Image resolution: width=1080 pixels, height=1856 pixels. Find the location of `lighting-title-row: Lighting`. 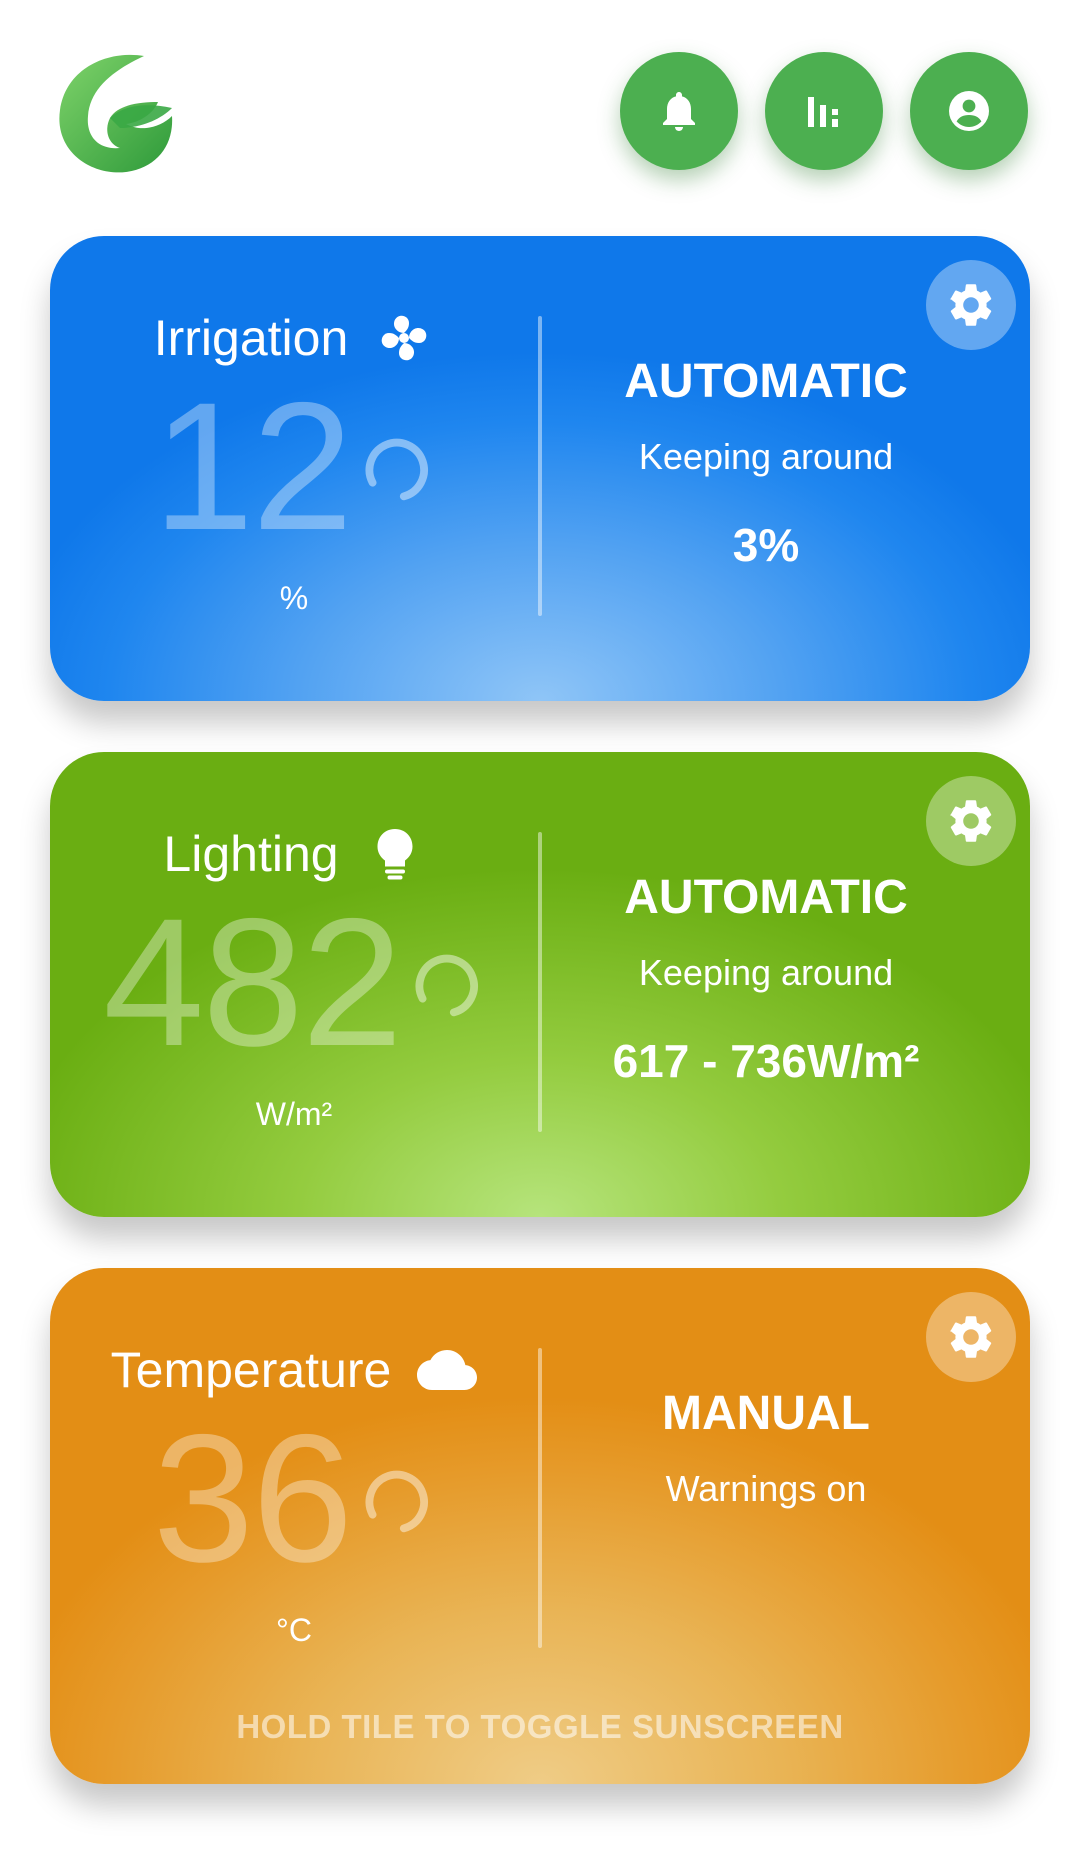

lighting-title-row: Lighting is located at coordinates (294, 854).